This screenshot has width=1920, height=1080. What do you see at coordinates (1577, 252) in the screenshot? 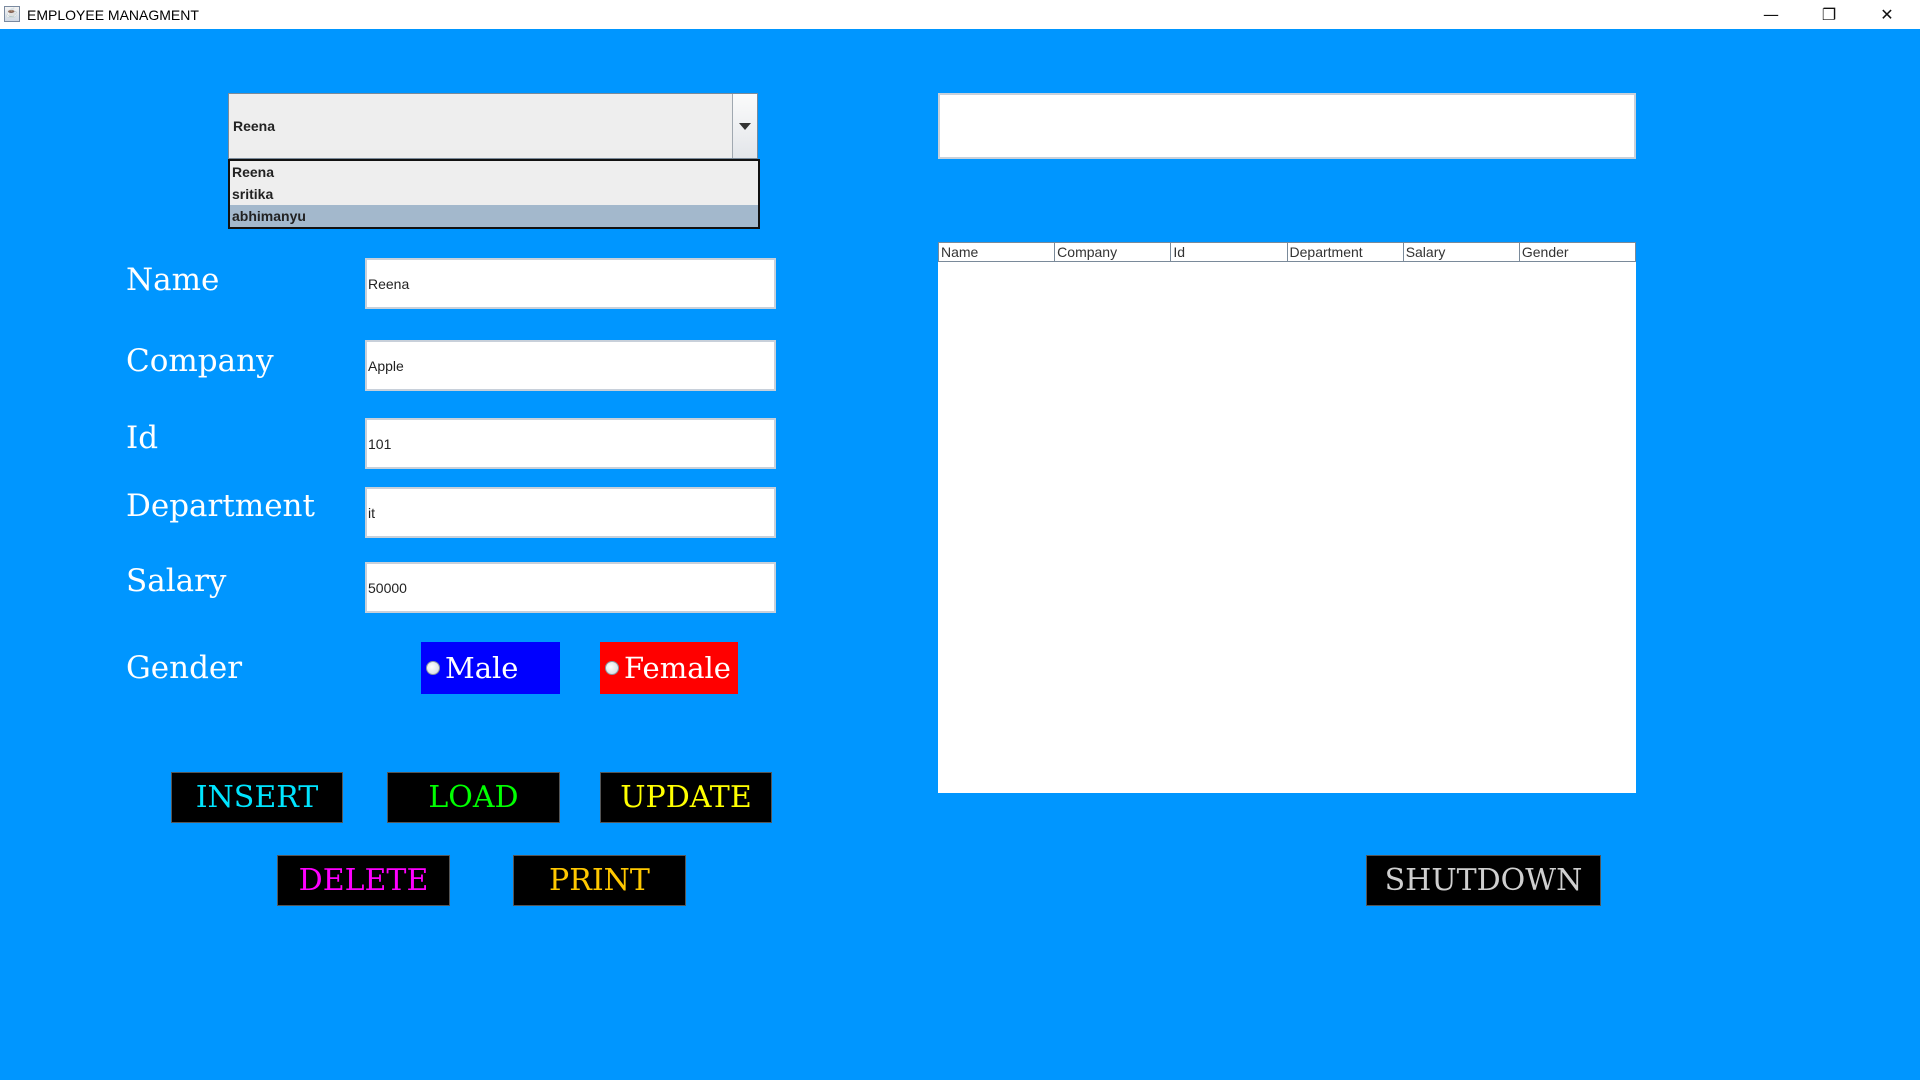
I see `column-header-gender: Gender` at bounding box center [1577, 252].